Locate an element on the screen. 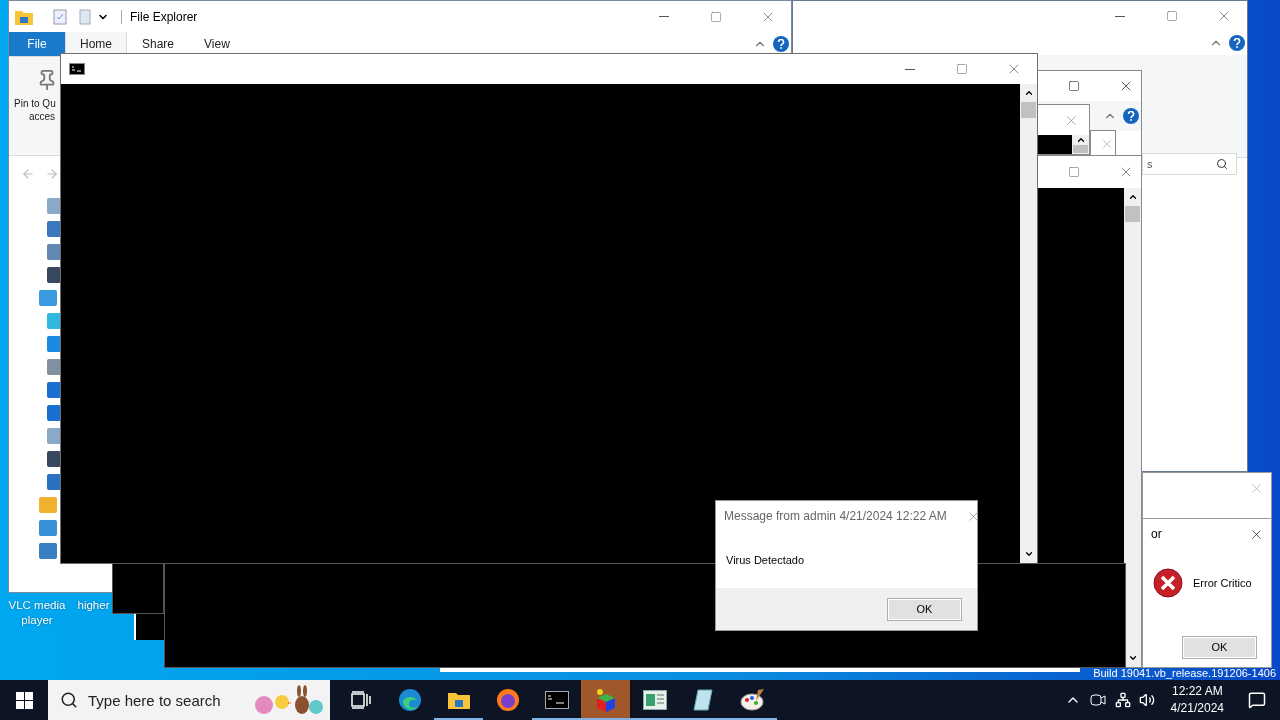  close-icon is located at coordinates (1107, 144).